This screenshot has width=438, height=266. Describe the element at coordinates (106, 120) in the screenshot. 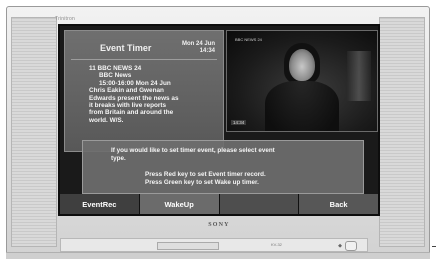

I see `program-description-line: world. W/S.` at that location.